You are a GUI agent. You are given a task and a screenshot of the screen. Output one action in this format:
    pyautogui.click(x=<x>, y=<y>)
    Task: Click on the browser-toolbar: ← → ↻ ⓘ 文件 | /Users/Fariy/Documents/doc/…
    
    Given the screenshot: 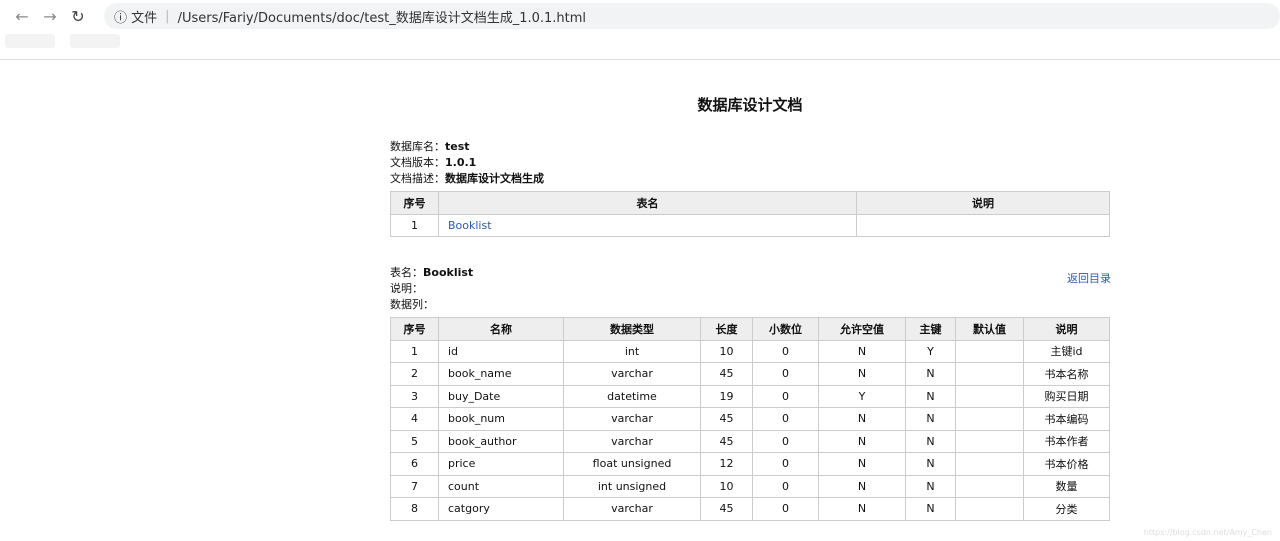 What is the action you would take?
    pyautogui.click(x=640, y=16)
    